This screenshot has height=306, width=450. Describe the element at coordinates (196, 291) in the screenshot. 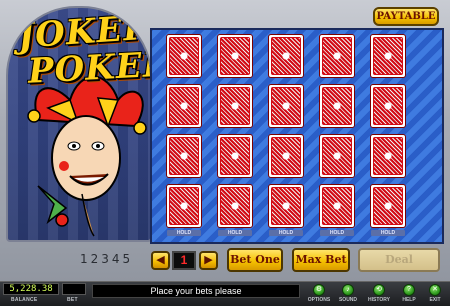

I see `status-message: Place your bets please` at that location.